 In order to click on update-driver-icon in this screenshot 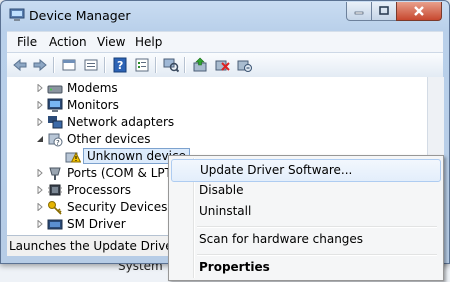, I will do `click(200, 65)`.